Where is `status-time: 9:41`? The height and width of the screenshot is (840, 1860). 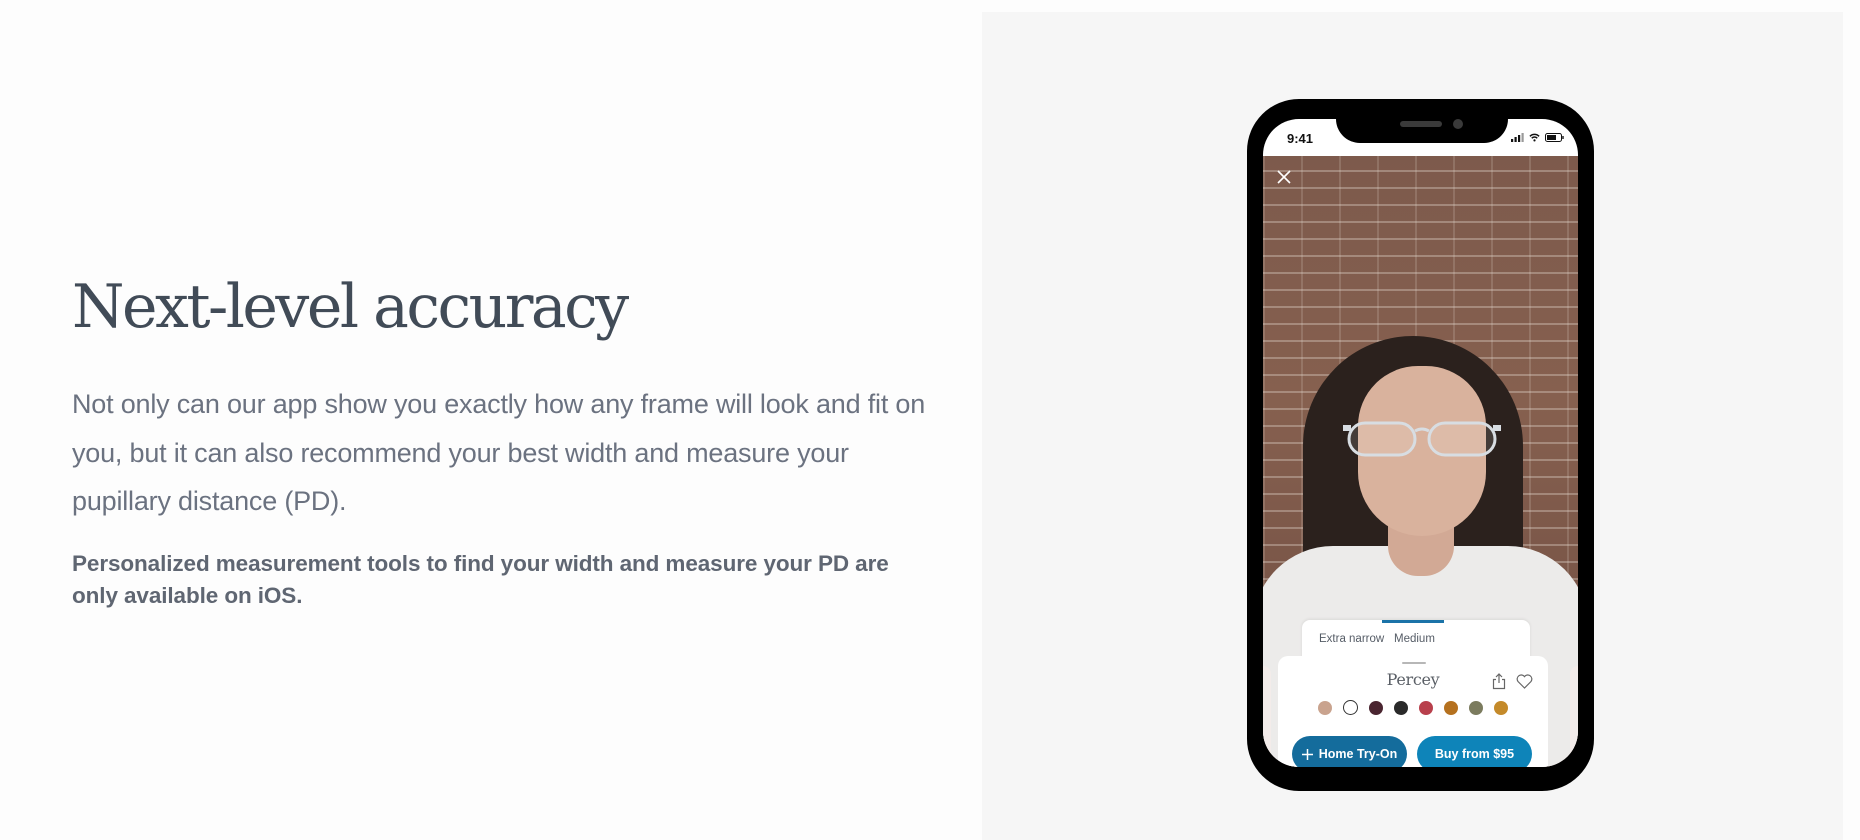
status-time: 9:41 is located at coordinates (1300, 138).